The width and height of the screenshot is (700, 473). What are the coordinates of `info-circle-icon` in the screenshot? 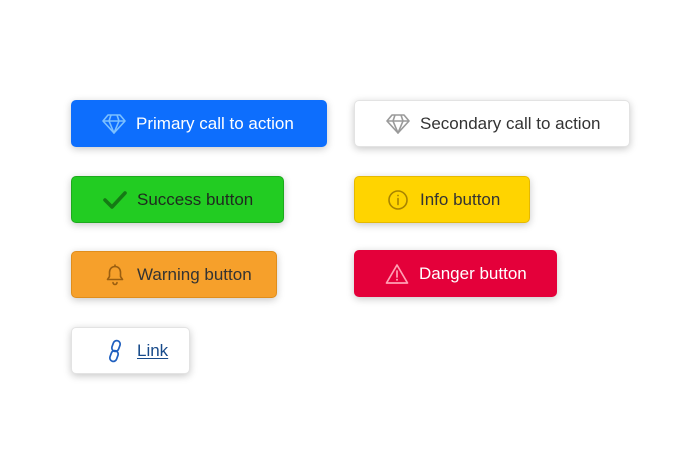 It's located at (398, 200).